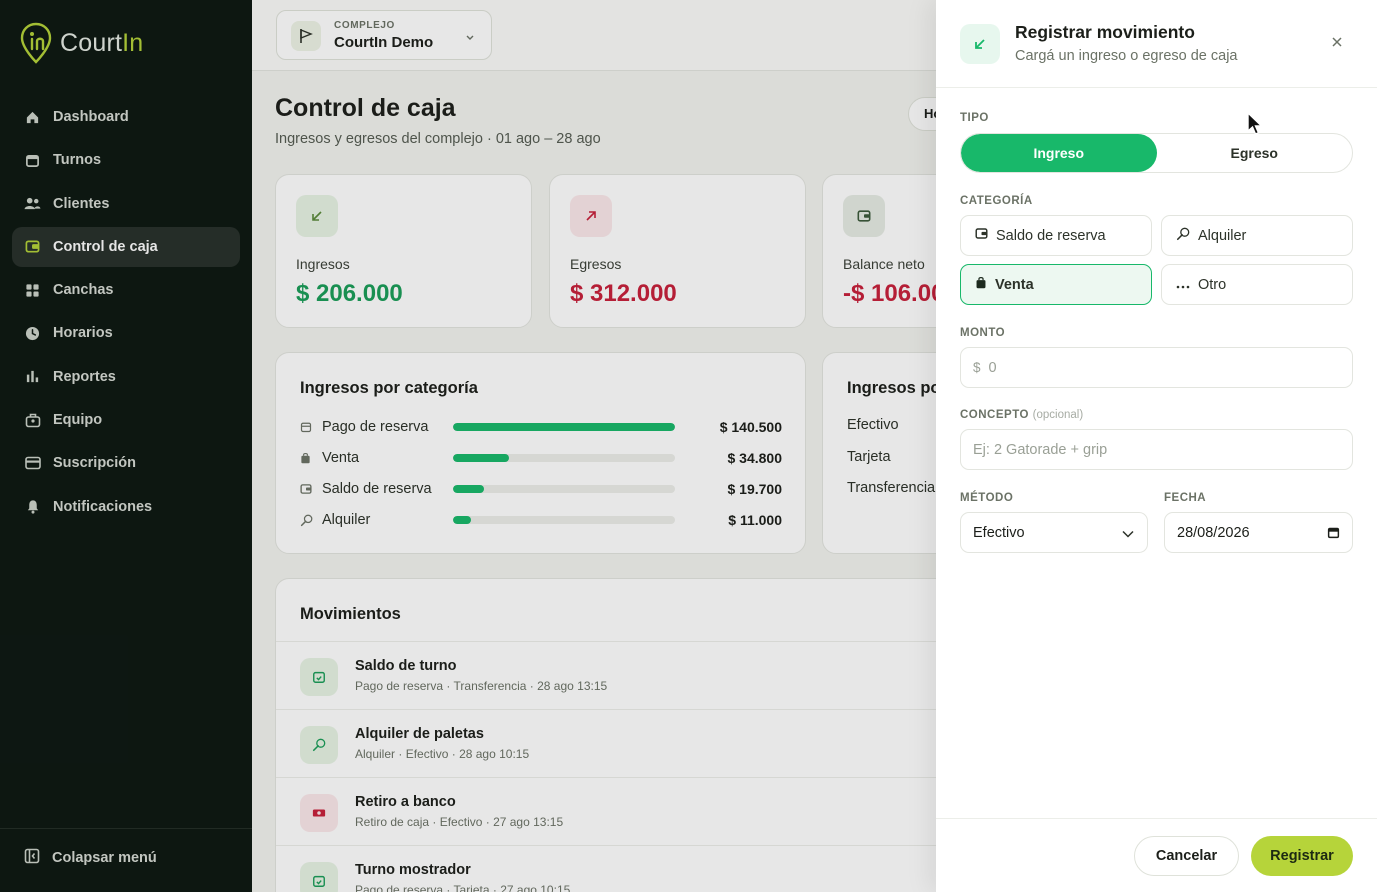 This screenshot has width=1377, height=892. Describe the element at coordinates (974, 118) in the screenshot. I see `tipo-label: TIPO` at that location.